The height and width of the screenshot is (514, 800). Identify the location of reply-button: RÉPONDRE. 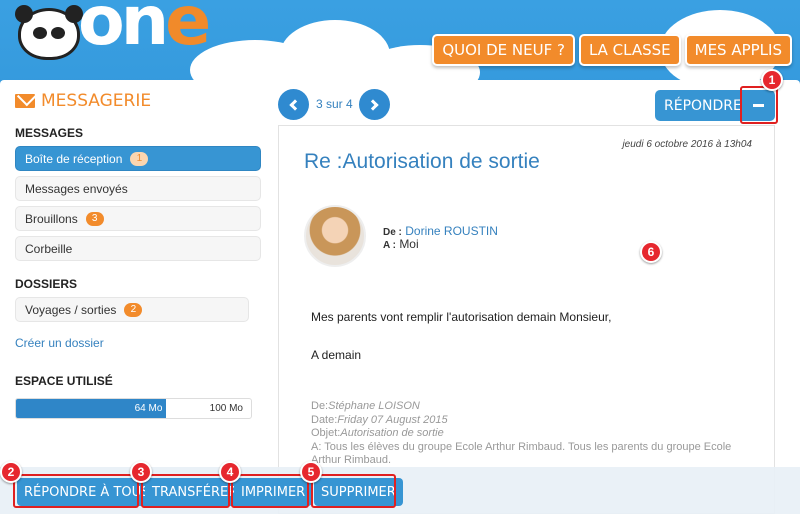
(703, 105).